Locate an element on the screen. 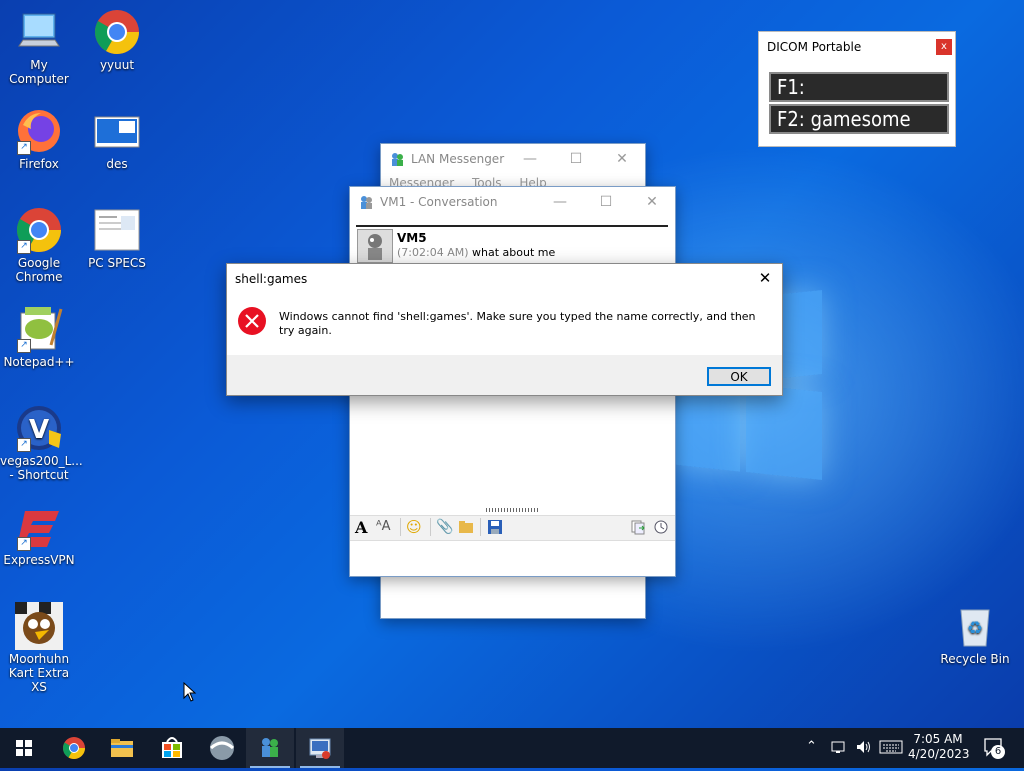 The image size is (1024, 771). taskbar-lan-messenger is located at coordinates (270, 748).